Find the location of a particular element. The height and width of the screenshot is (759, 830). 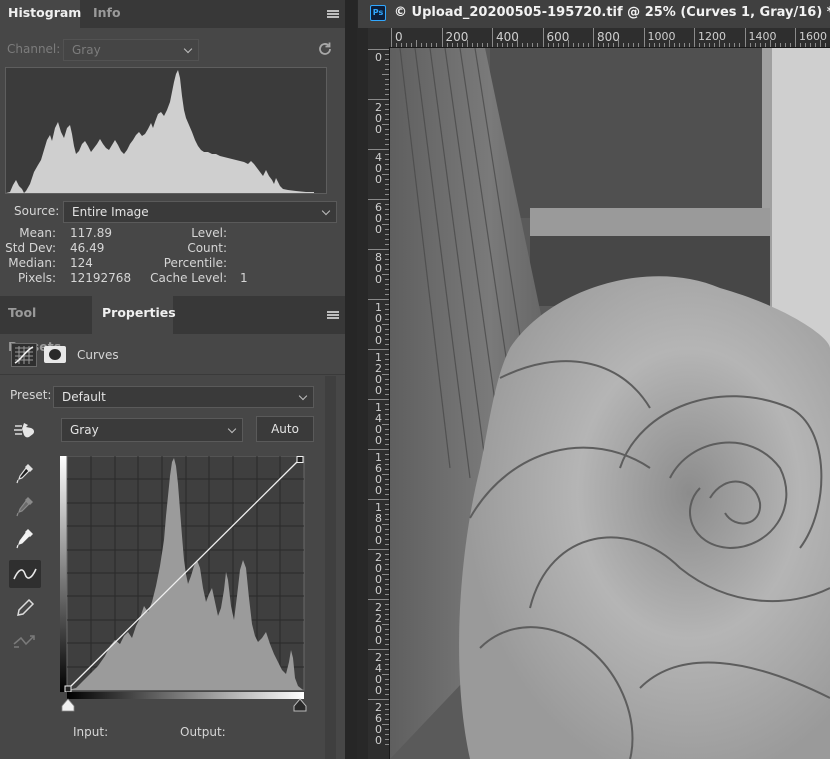

stat-median-label: Median: is located at coordinates (32, 263).